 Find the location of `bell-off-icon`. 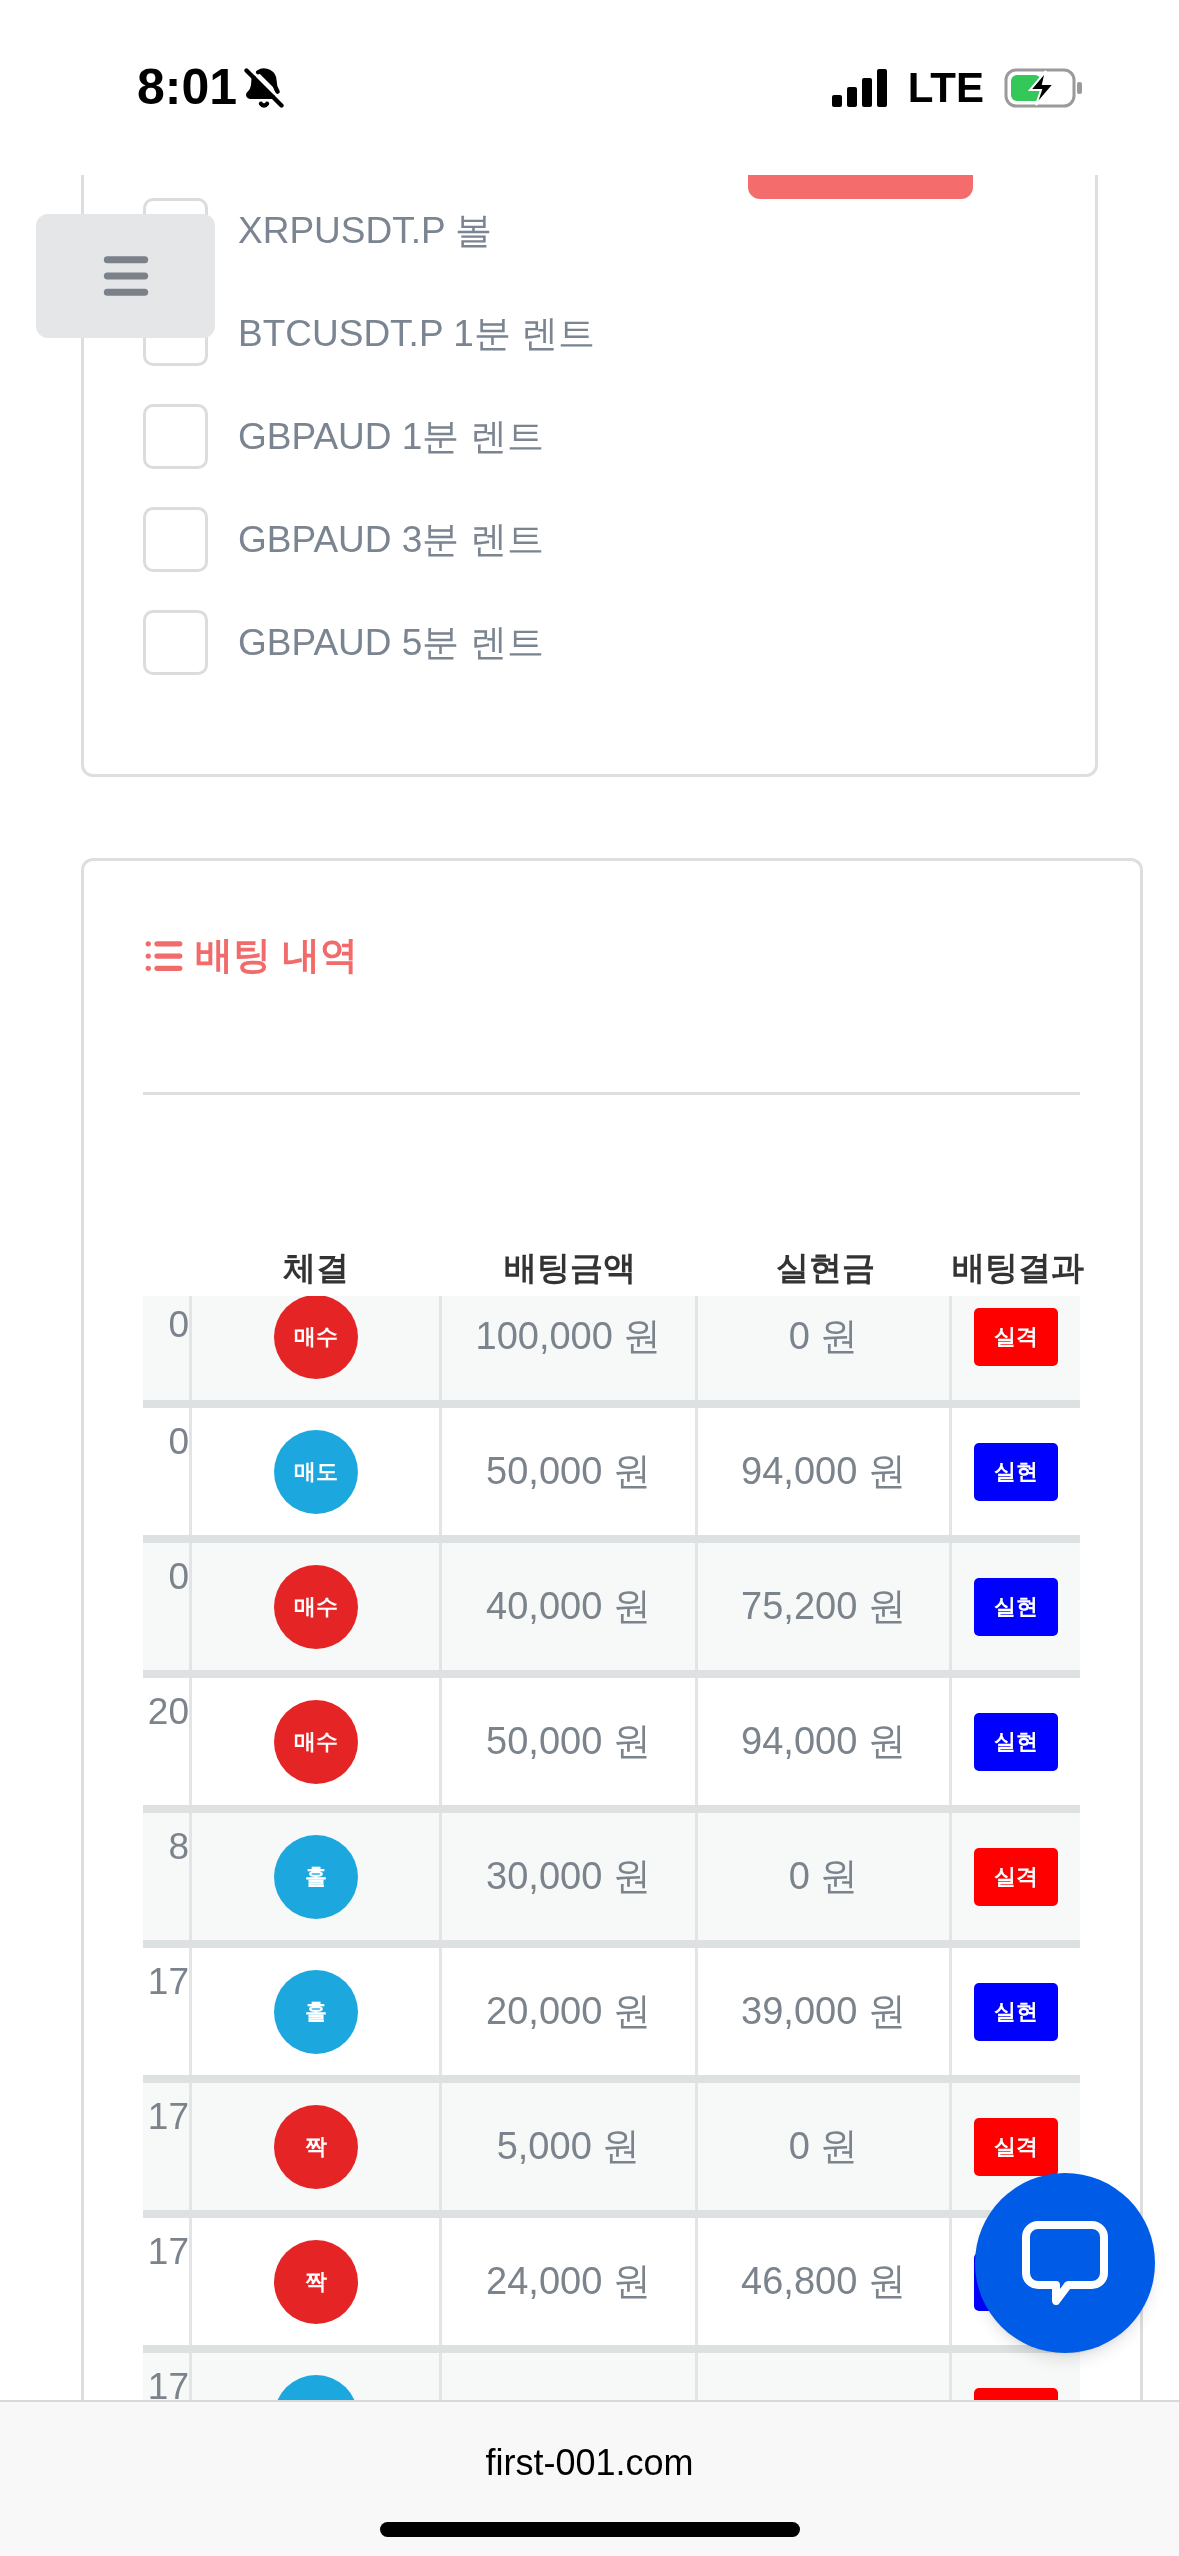

bell-off-icon is located at coordinates (264, 87).